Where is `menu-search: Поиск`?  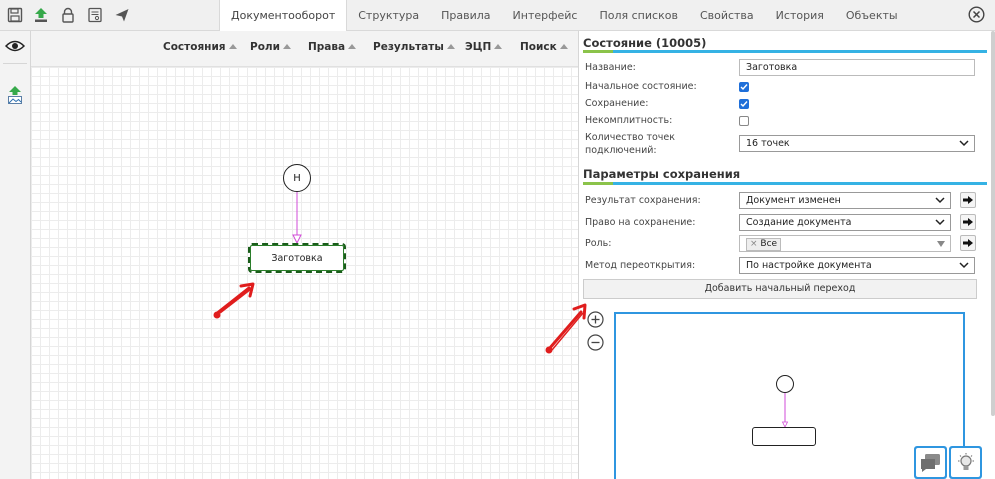 menu-search: Поиск is located at coordinates (544, 47).